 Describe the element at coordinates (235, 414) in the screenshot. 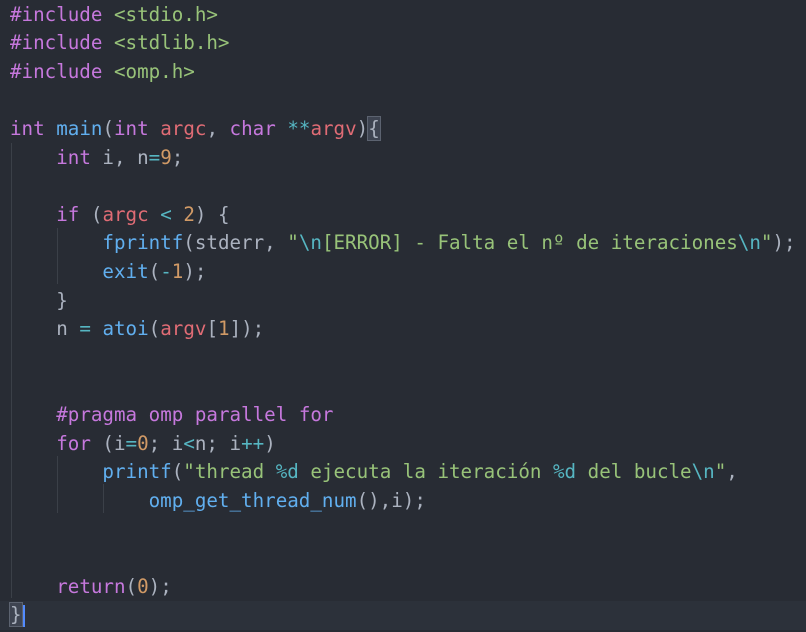

I see `code-token: omp parallel for` at that location.